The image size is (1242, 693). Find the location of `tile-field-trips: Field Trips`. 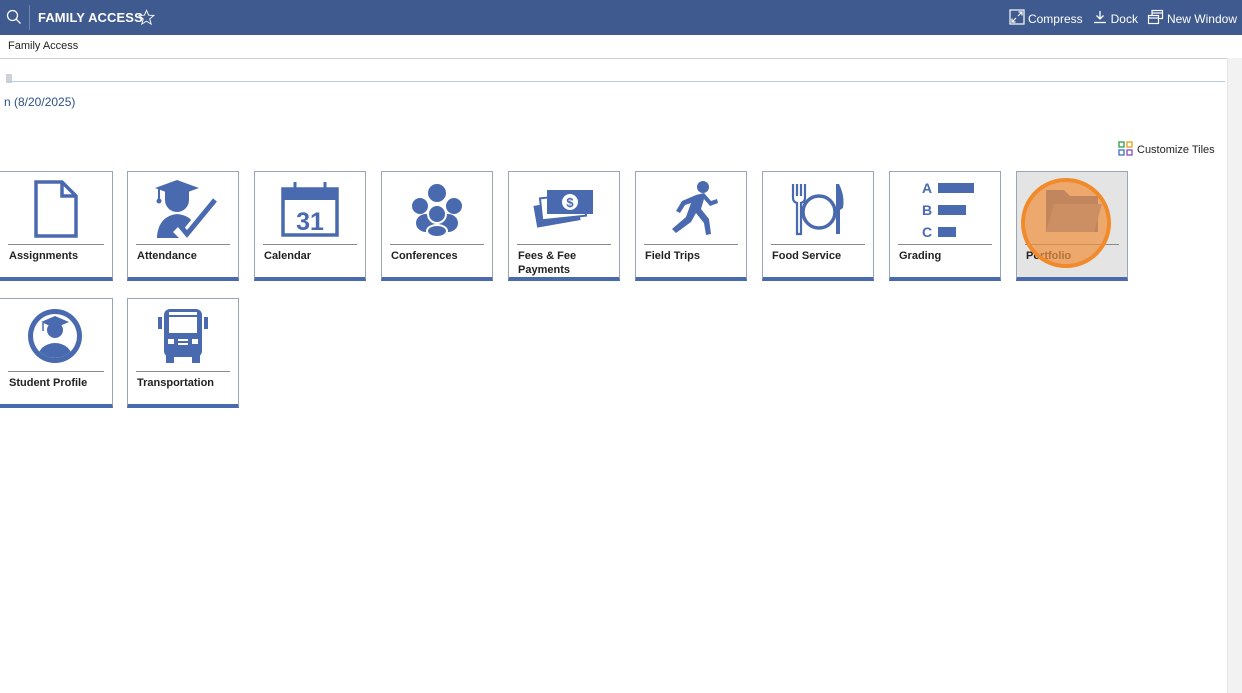

tile-field-trips: Field Trips is located at coordinates (691, 226).